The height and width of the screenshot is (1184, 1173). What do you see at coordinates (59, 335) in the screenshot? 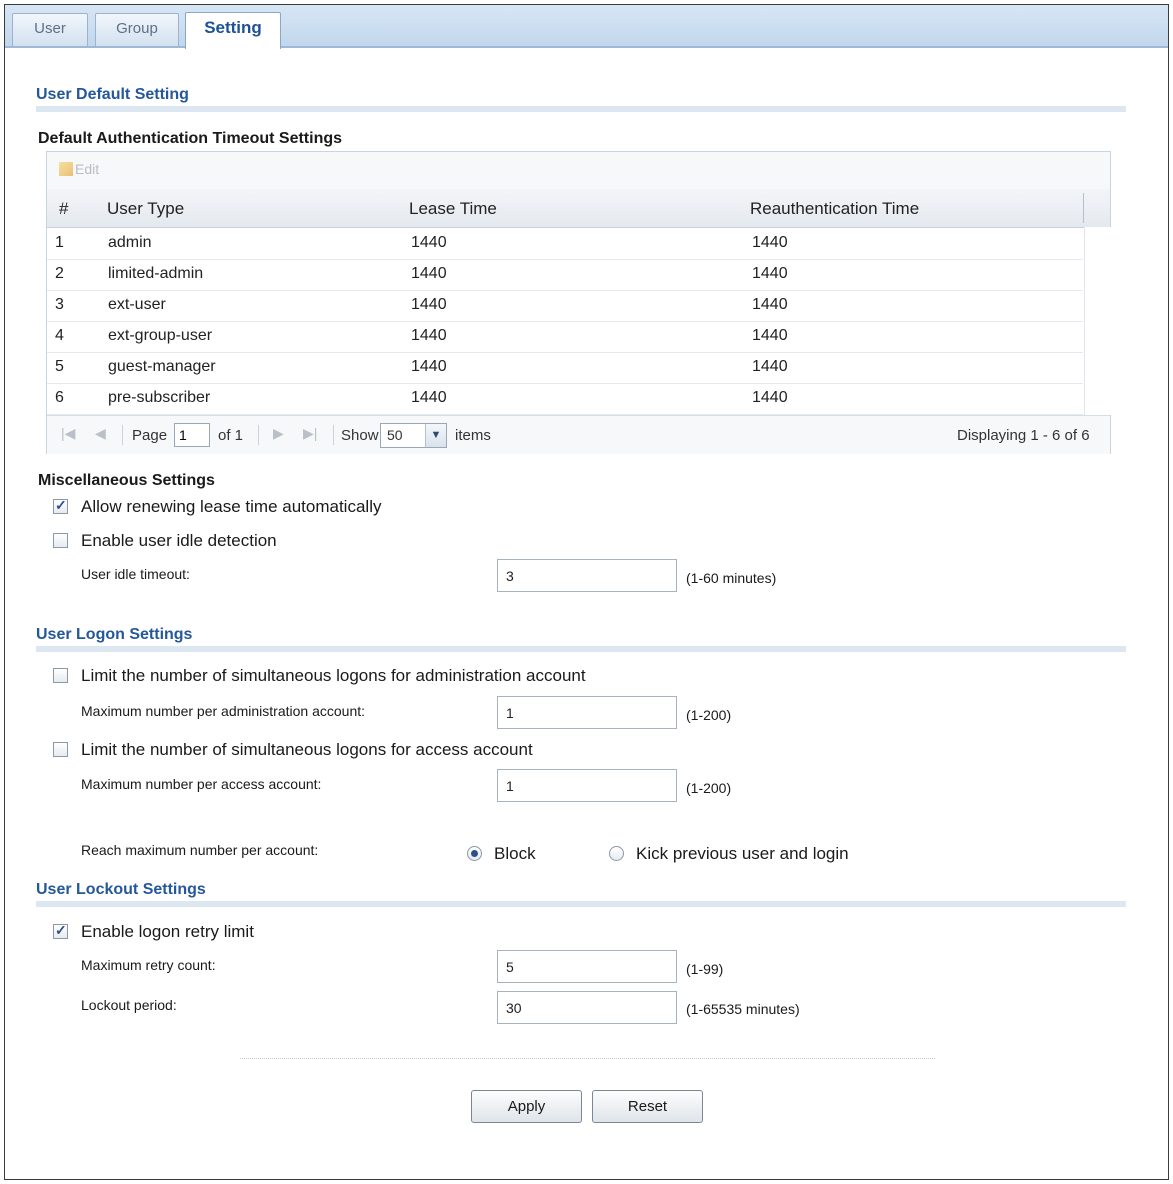
I see `row-number: 4` at bounding box center [59, 335].